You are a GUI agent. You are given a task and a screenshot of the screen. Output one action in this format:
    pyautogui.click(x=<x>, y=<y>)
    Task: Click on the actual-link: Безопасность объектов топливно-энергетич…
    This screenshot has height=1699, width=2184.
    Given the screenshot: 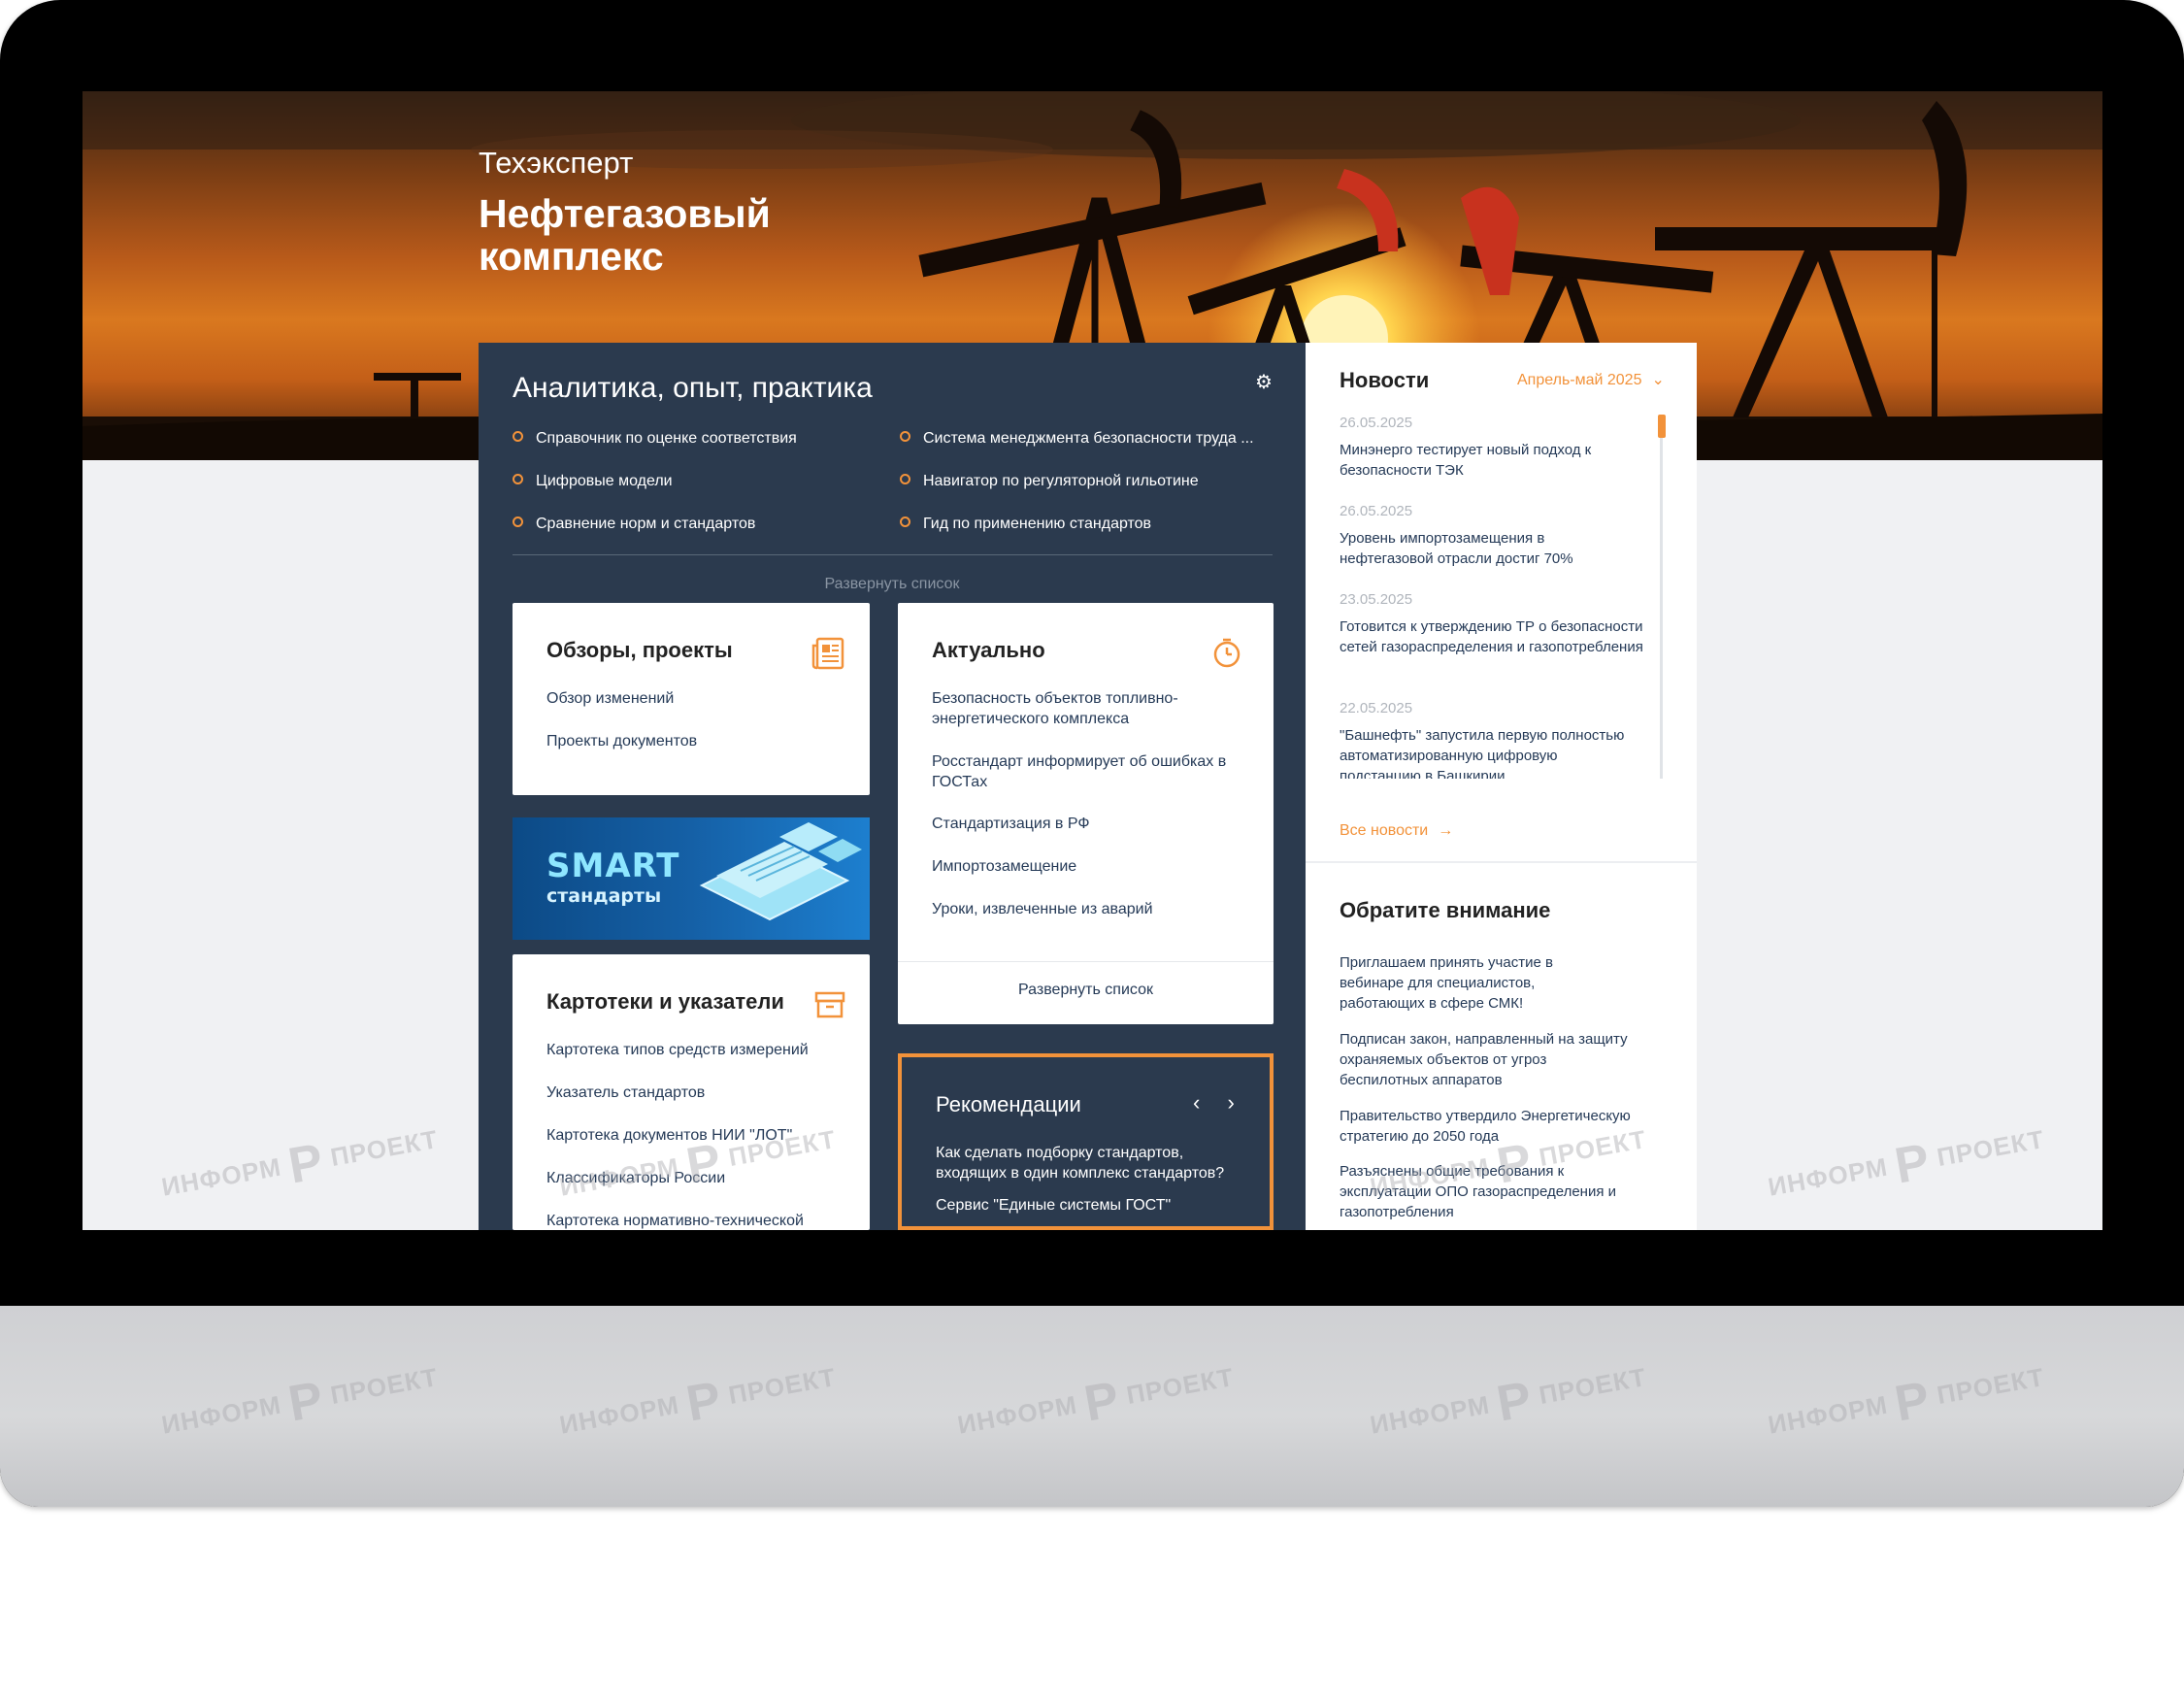 What is the action you would take?
    pyautogui.click(x=1087, y=708)
    